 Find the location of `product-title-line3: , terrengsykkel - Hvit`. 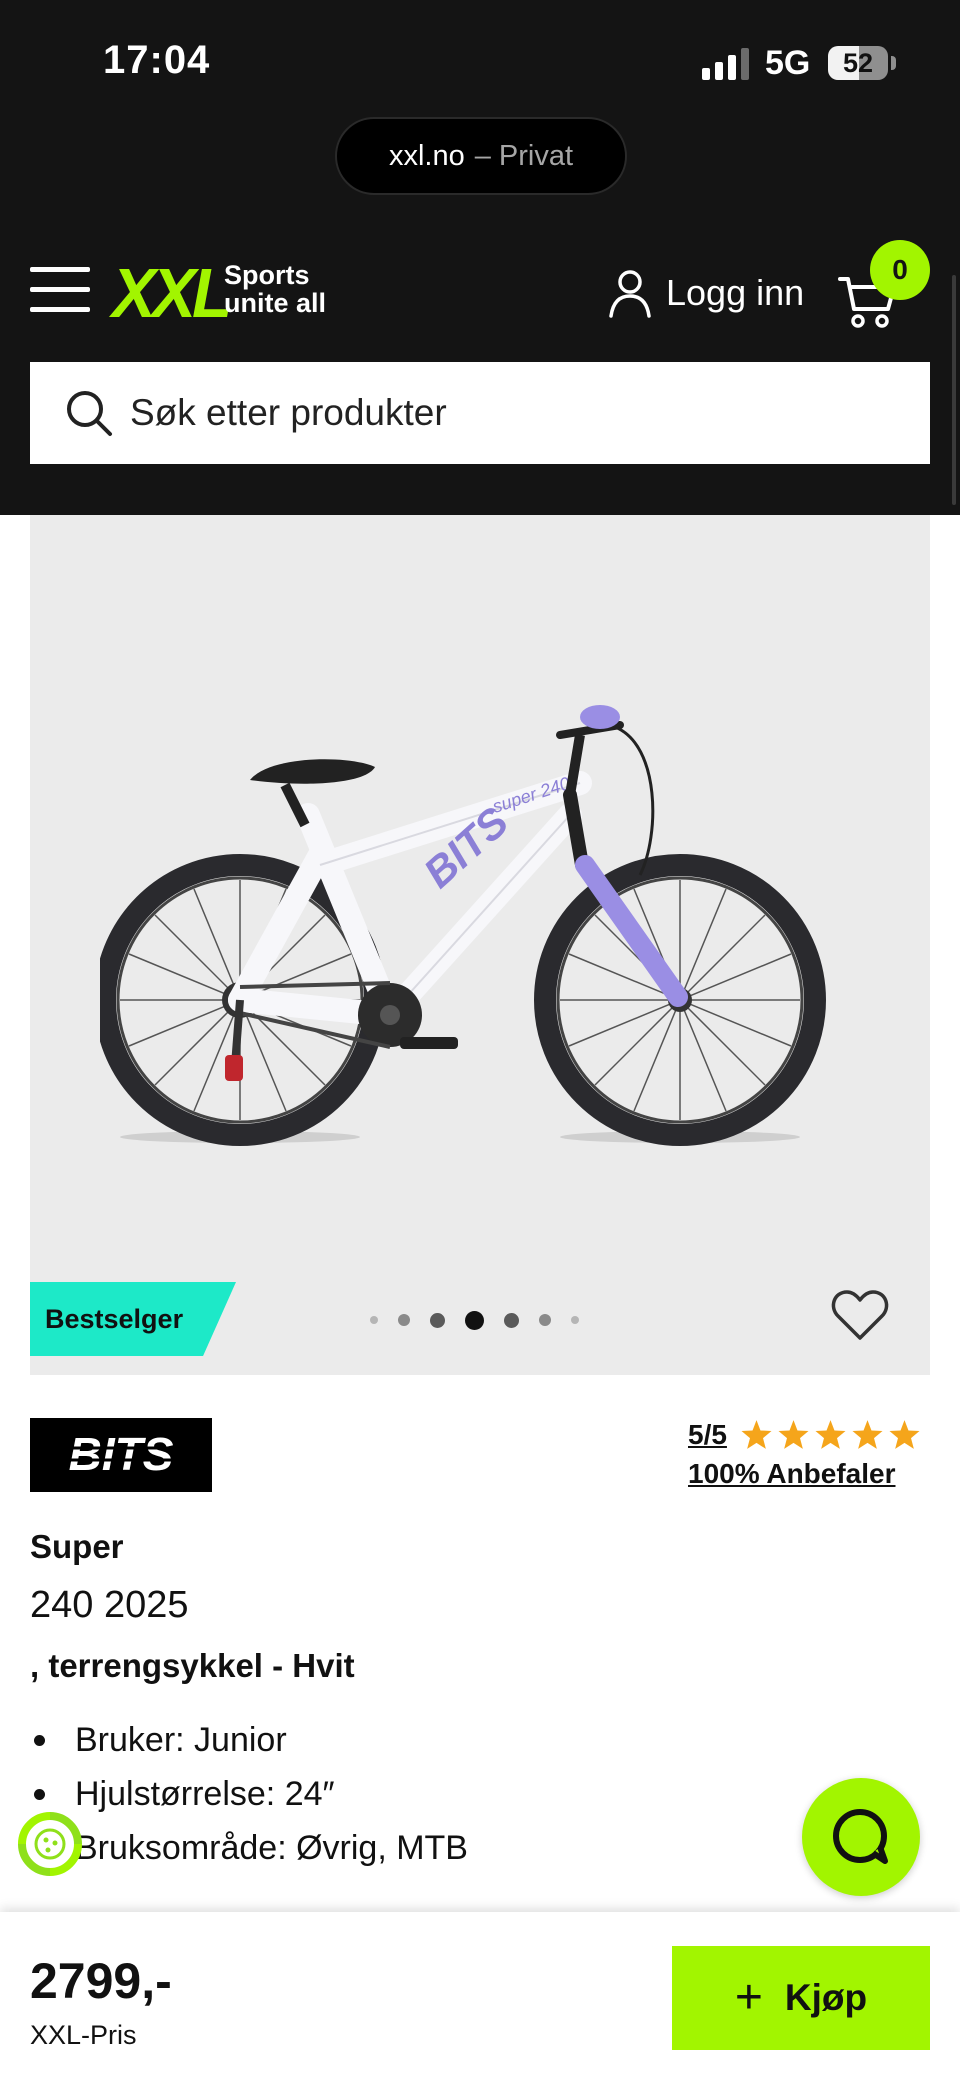

product-title-line3: , terrengsykkel - Hvit is located at coordinates (192, 1665).